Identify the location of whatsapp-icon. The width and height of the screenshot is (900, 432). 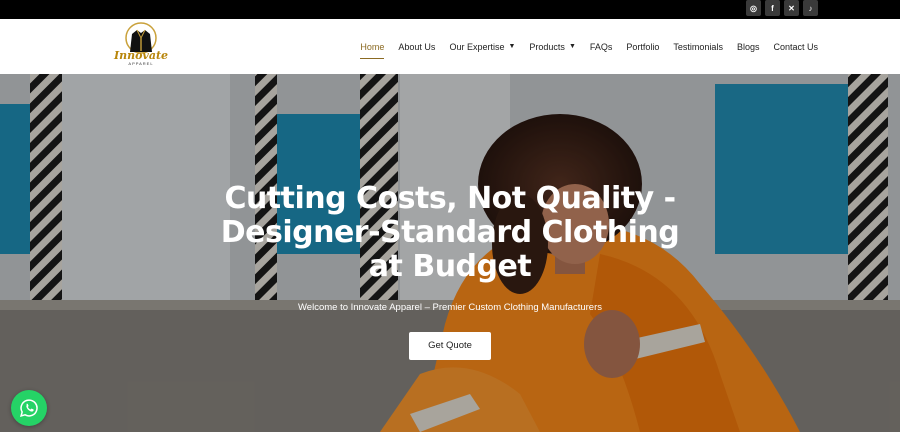
(29, 408).